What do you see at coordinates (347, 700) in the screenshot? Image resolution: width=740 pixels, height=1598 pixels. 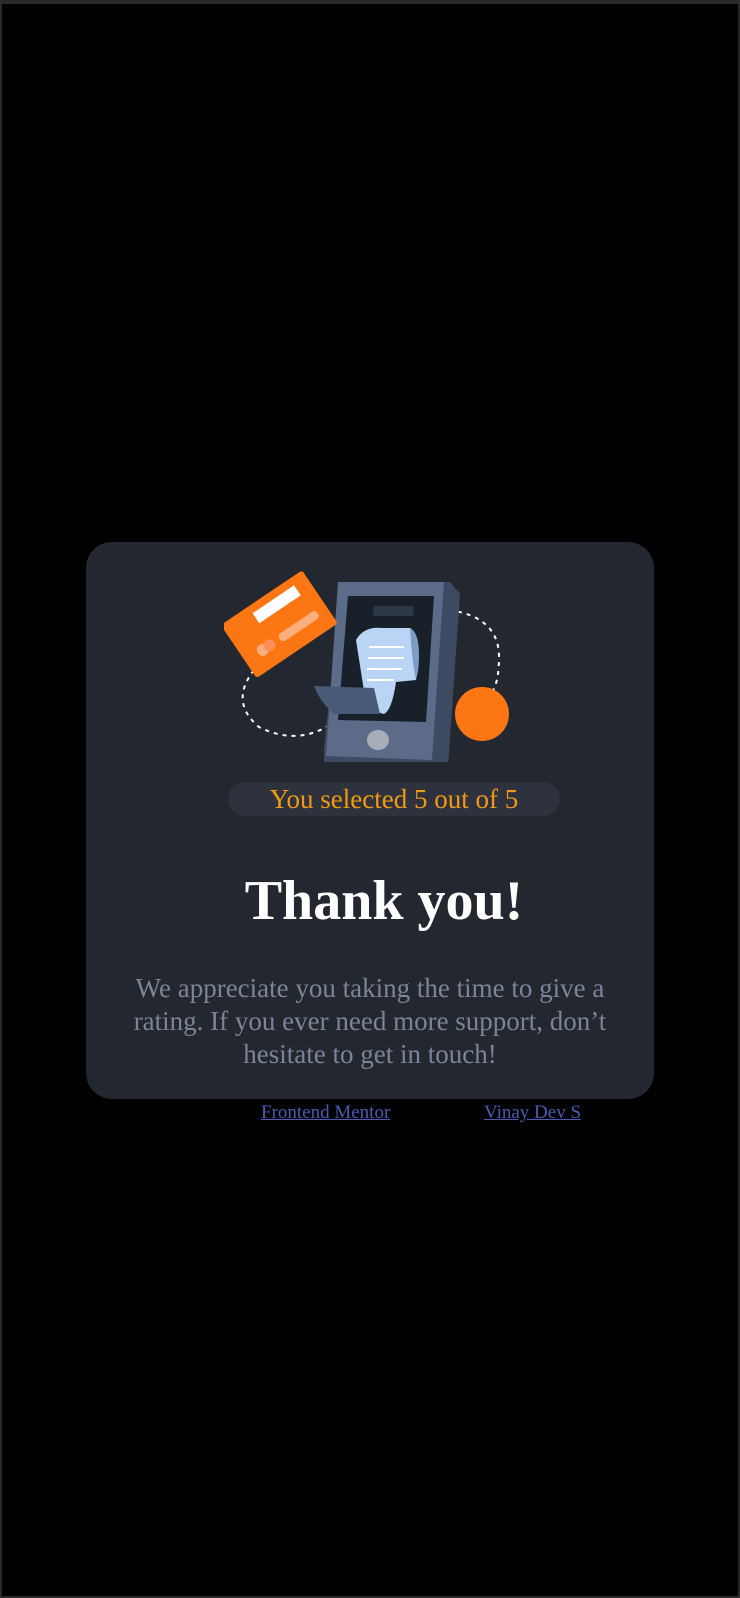 I see `receipt-holder` at bounding box center [347, 700].